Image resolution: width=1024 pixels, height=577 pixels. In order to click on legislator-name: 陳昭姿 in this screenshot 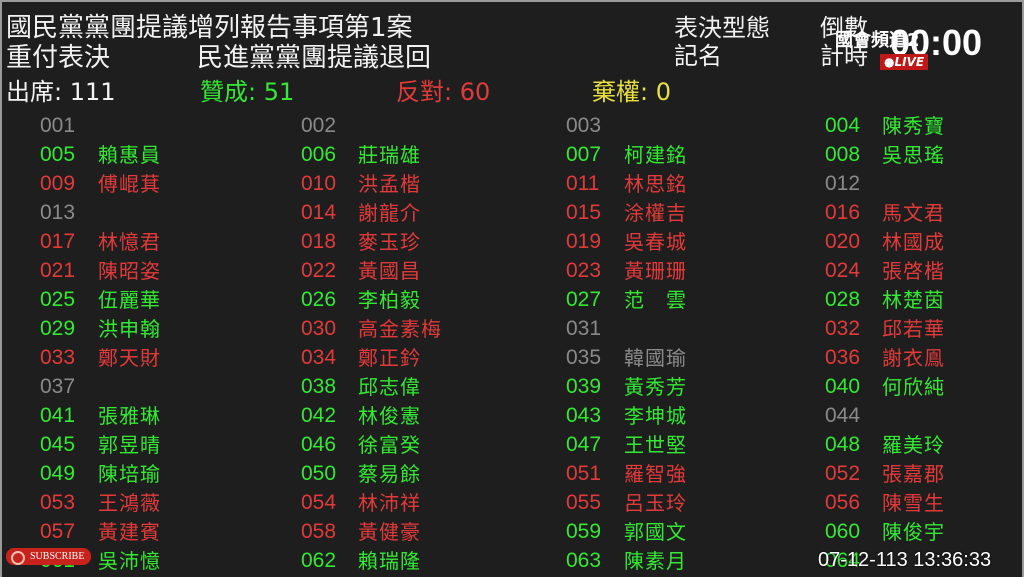, I will do `click(129, 271)`.